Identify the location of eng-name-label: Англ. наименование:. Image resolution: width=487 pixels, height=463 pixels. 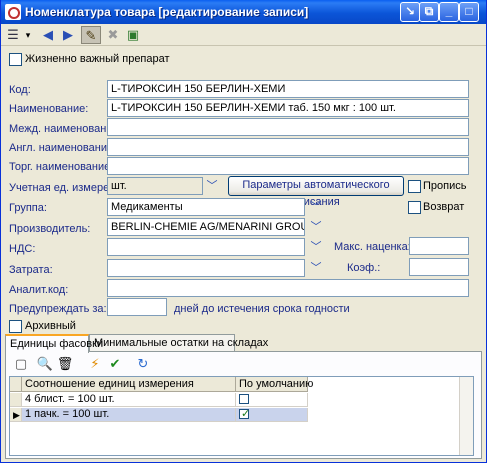
(63, 148).